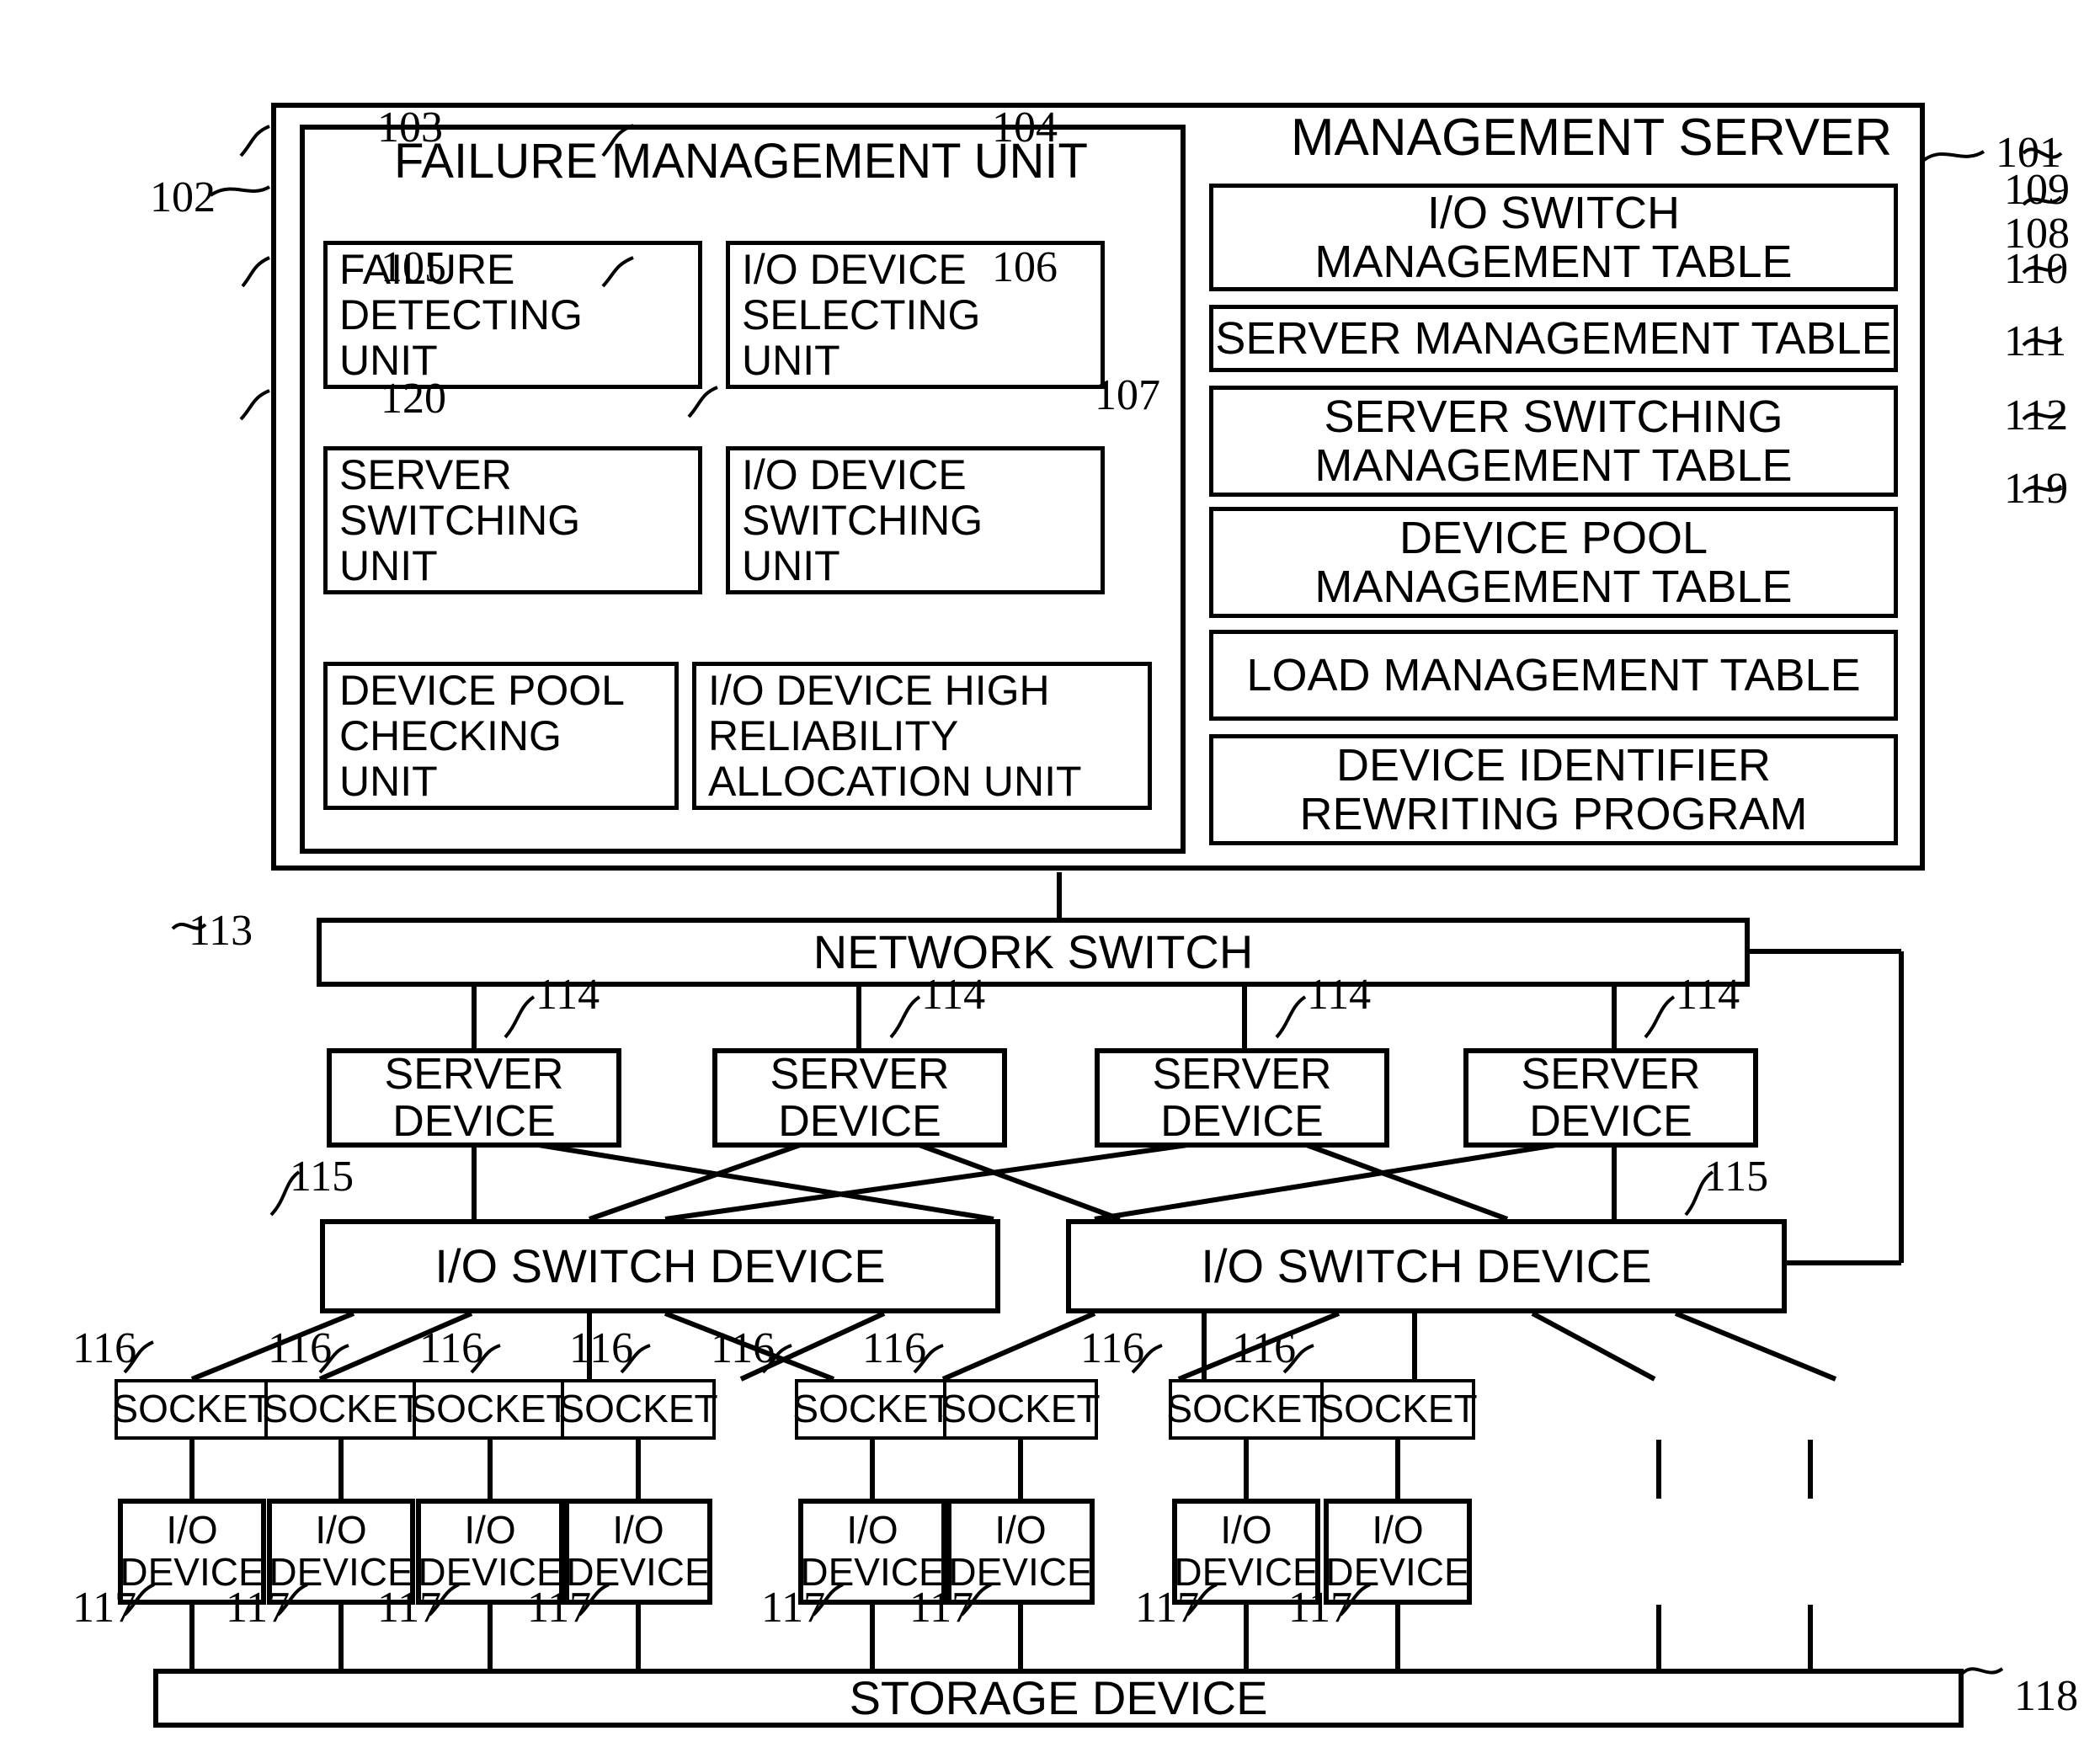  What do you see at coordinates (1553, 237) in the screenshot?
I see `io-switch-management-table-box: I/O SWITCH MANAGEMENT TABLE` at bounding box center [1553, 237].